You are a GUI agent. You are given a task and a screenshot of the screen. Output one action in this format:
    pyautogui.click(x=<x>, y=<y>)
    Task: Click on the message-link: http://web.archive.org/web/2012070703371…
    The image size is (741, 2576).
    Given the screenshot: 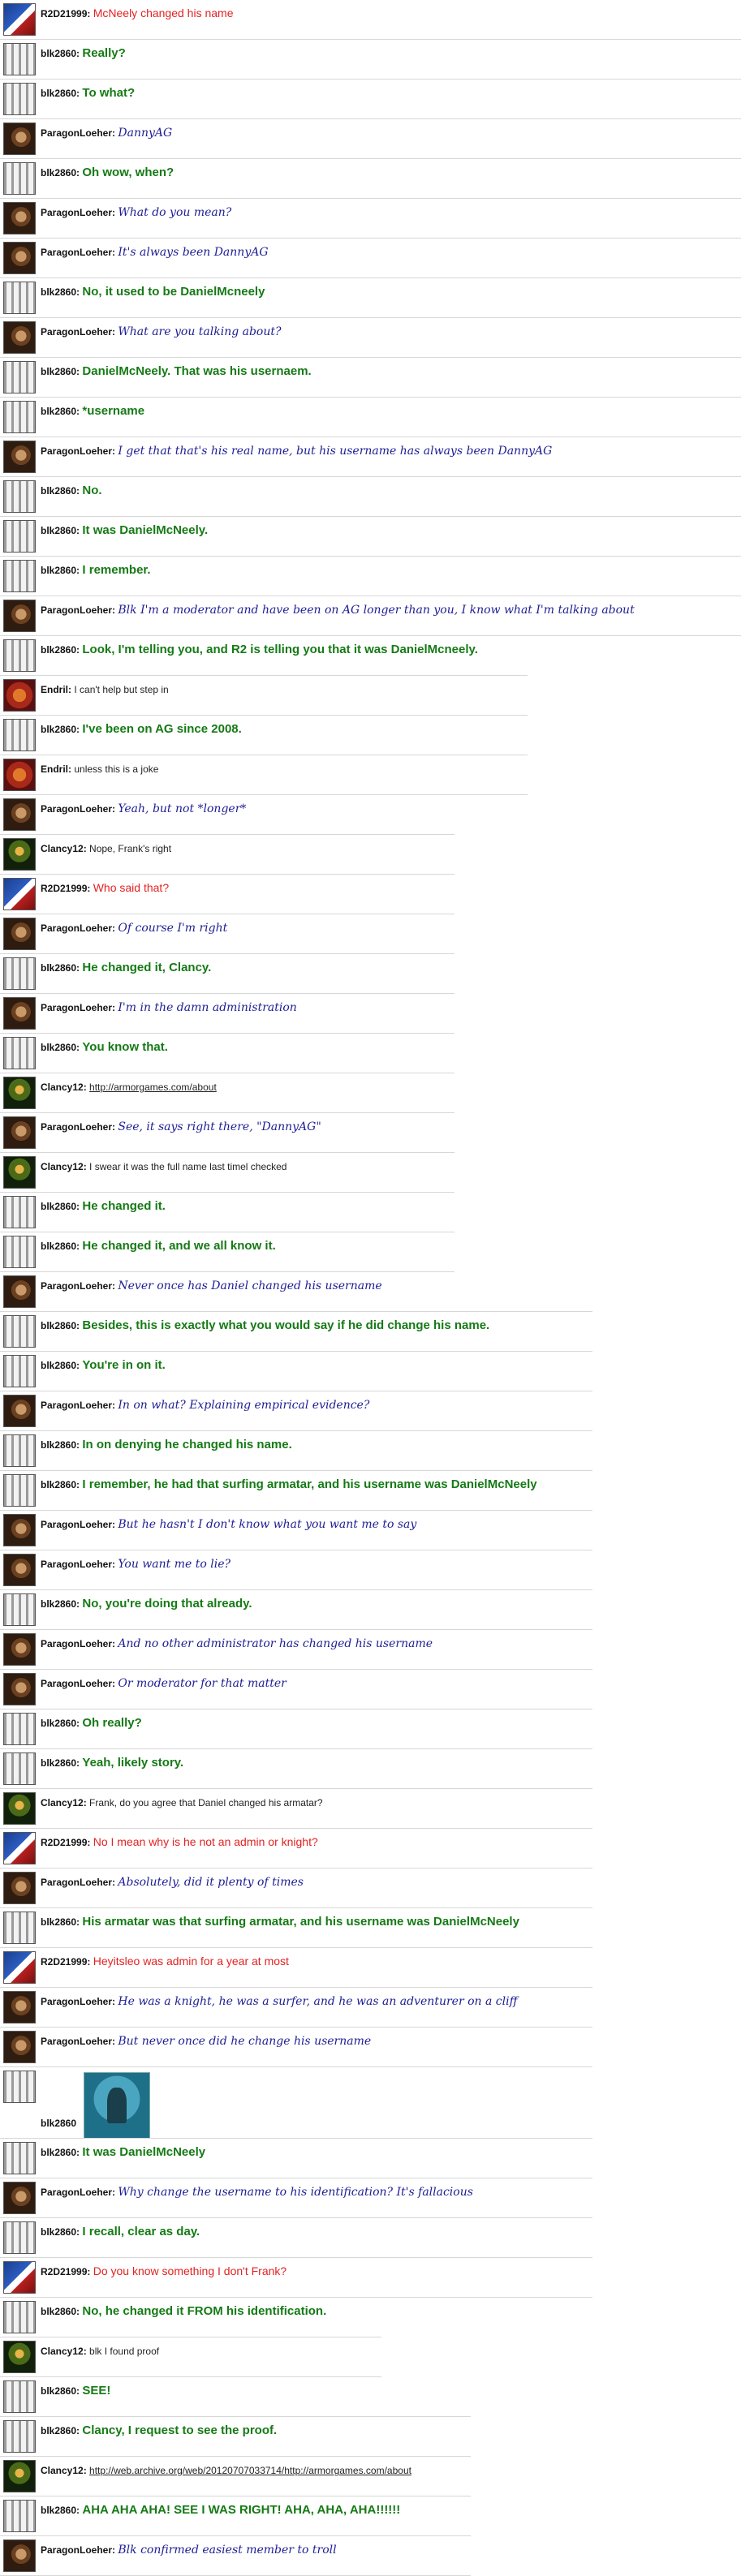 What is the action you would take?
    pyautogui.click(x=250, y=2471)
    